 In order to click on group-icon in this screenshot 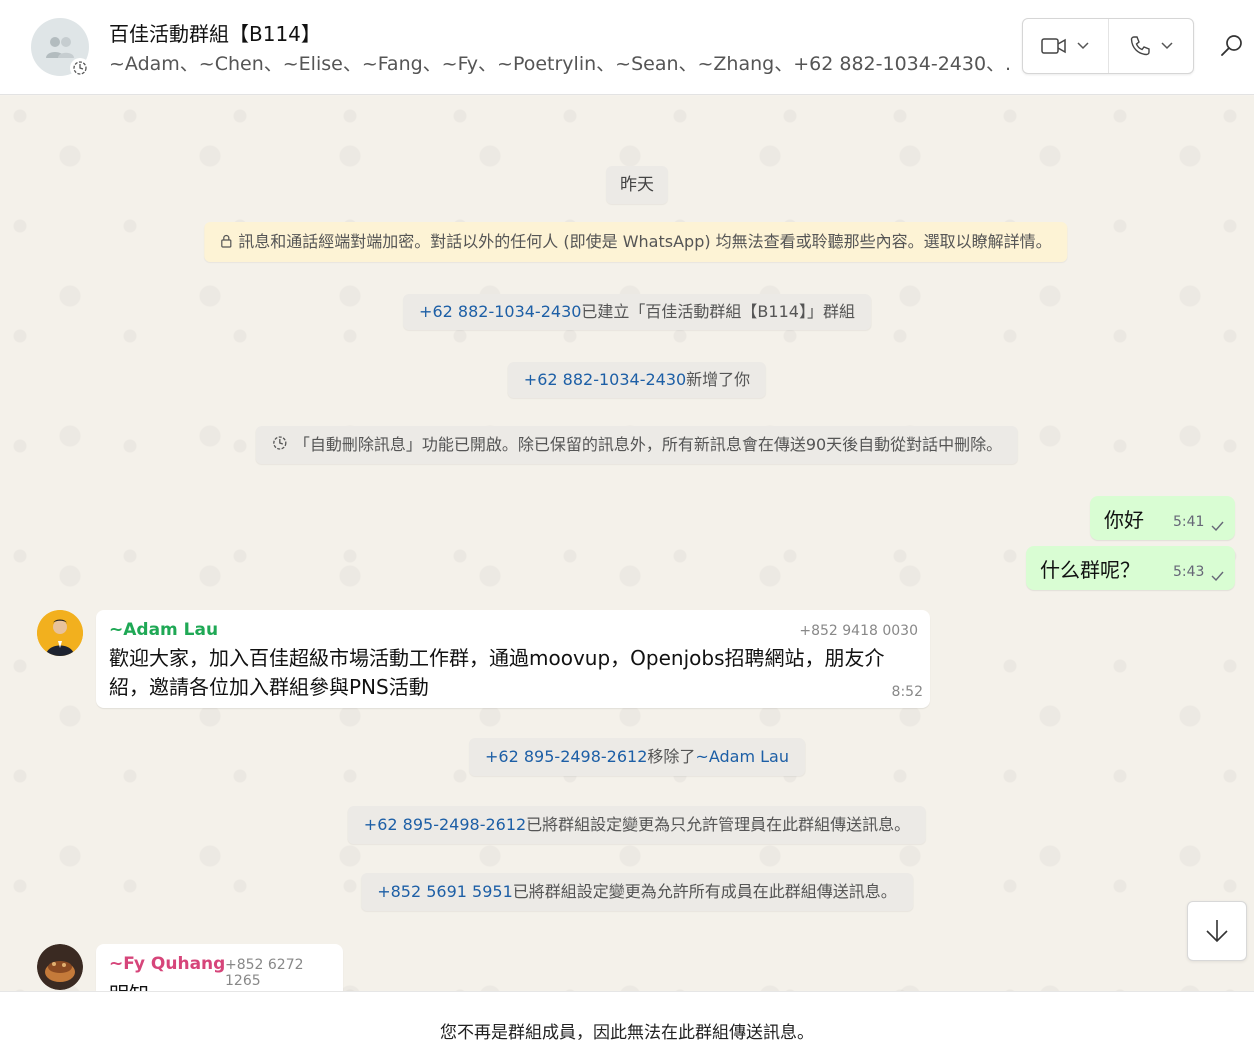, I will do `click(60, 47)`.